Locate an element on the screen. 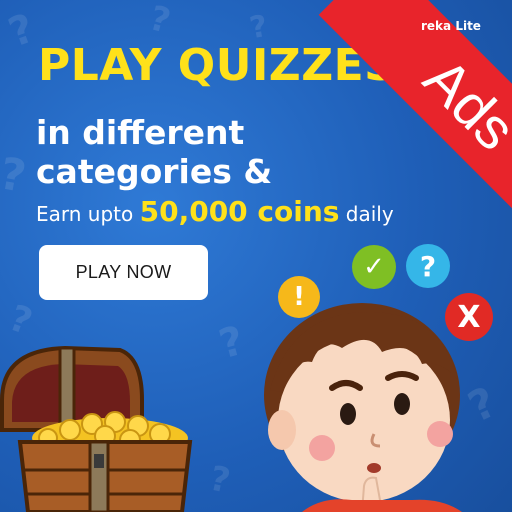 This screenshot has width=512, height=512. coins-amount: 50,000 coins is located at coordinates (239, 211).